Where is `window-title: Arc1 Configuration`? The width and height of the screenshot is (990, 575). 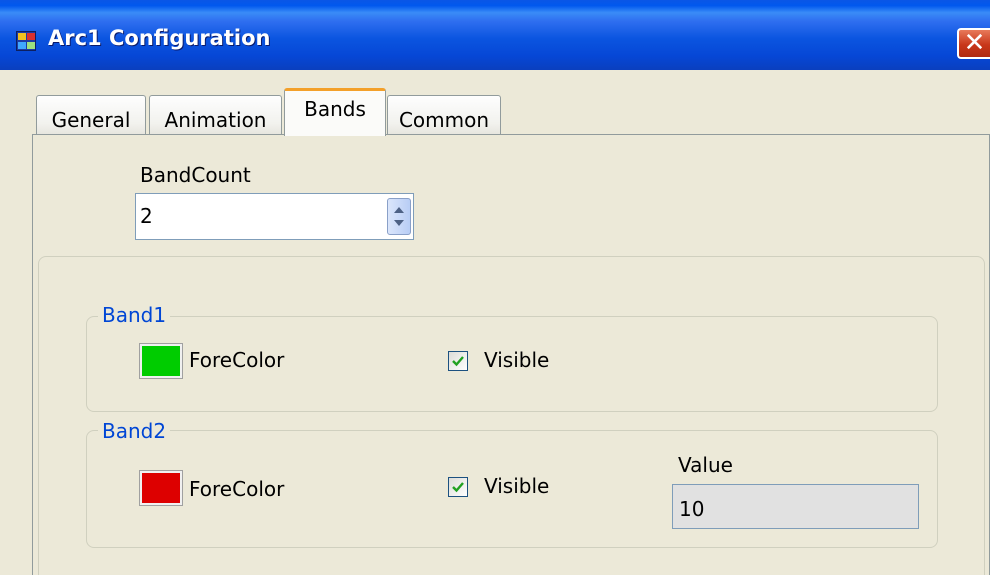 window-title: Arc1 Configuration is located at coordinates (159, 38).